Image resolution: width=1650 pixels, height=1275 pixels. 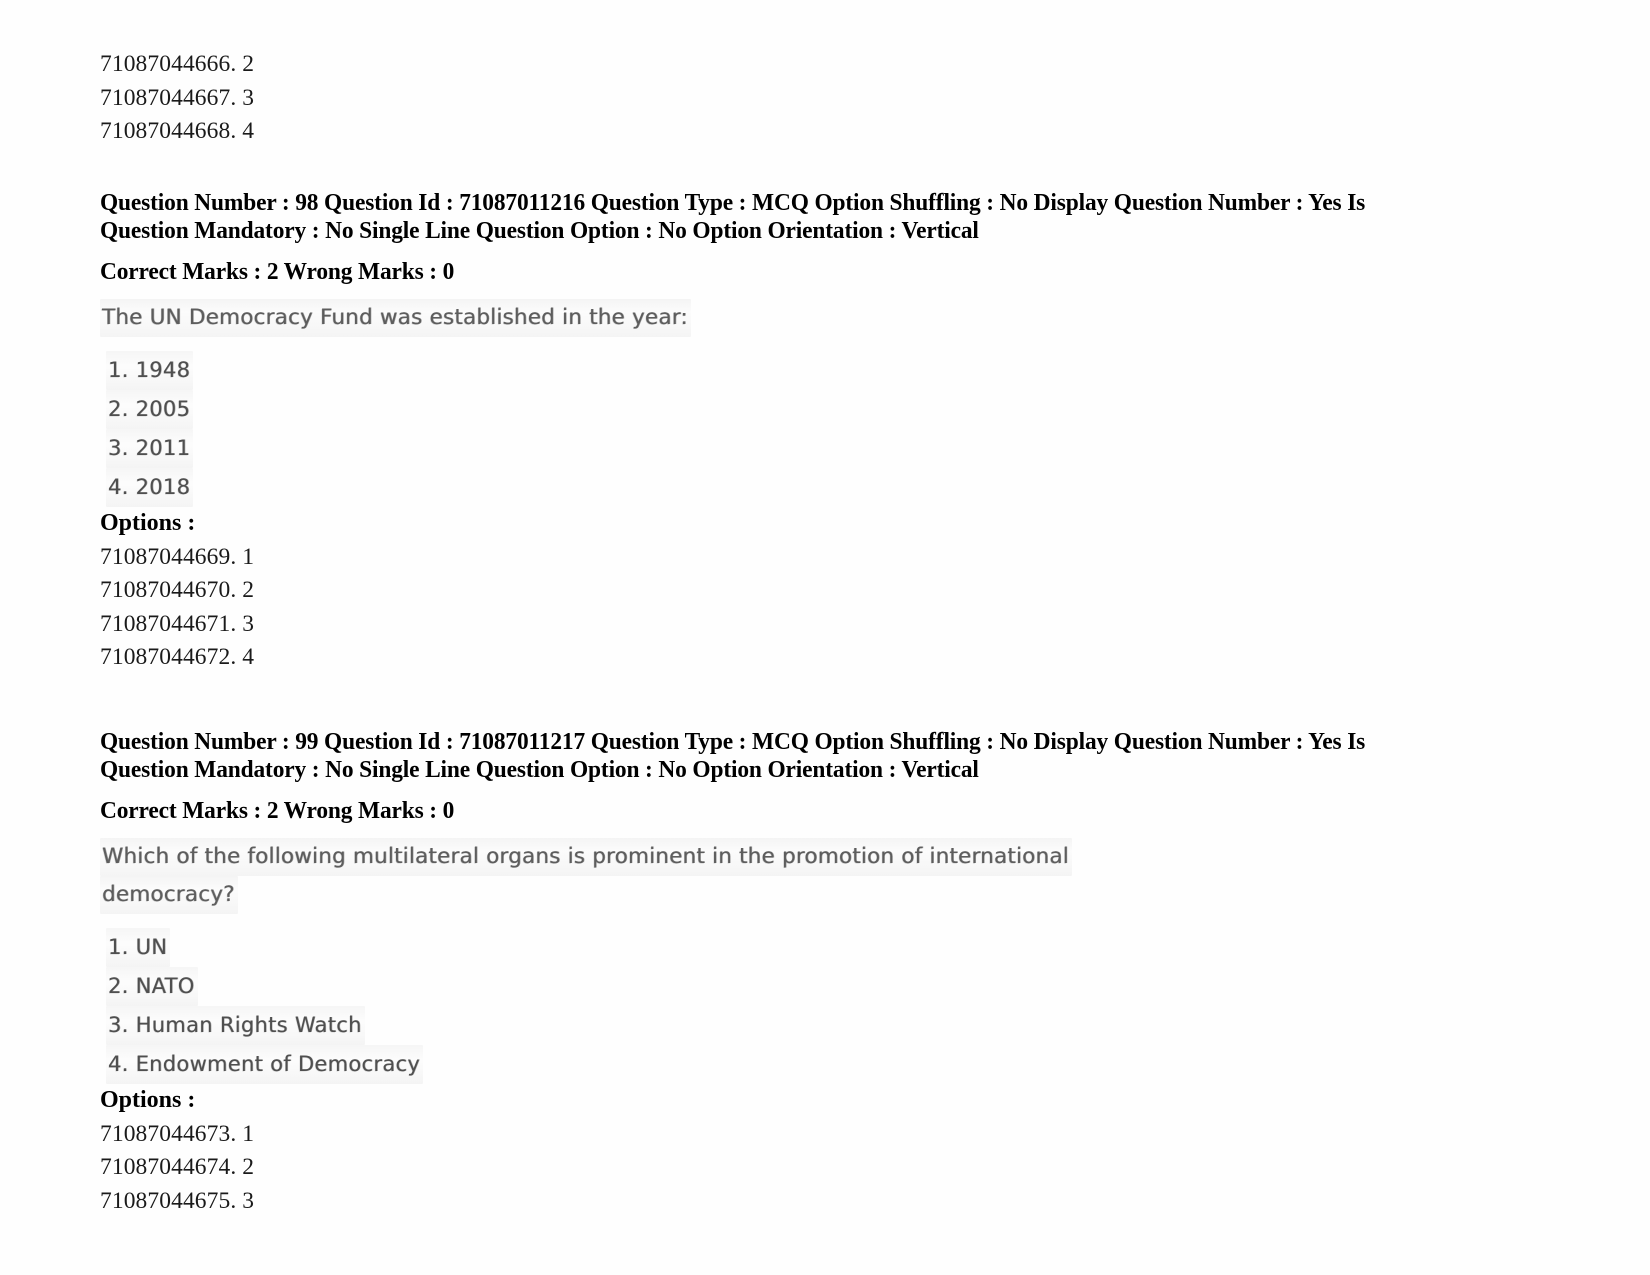 What do you see at coordinates (177, 1200) in the screenshot?
I see `option-id-line: 71087044675. 3` at bounding box center [177, 1200].